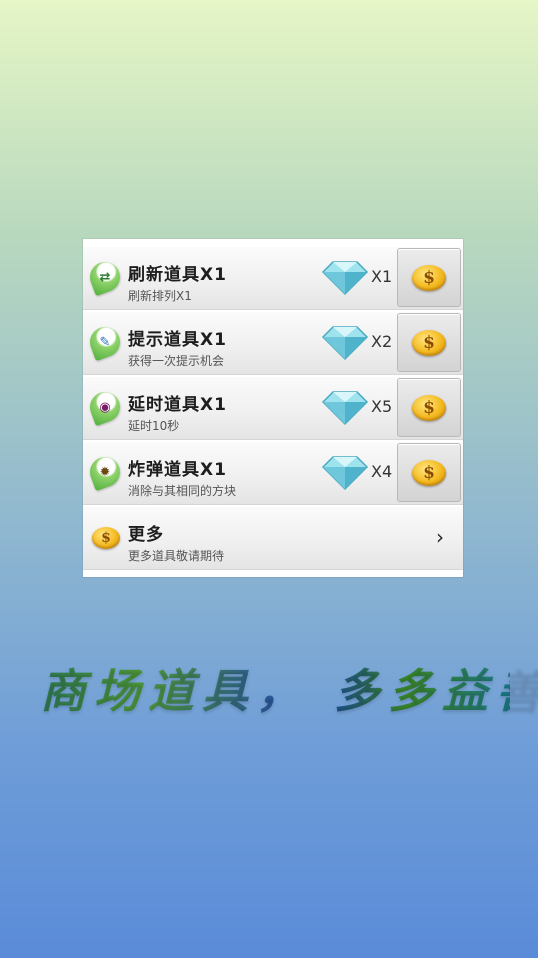 This screenshot has height=958, width=538. What do you see at coordinates (105, 277) in the screenshot?
I see `refresh-icon: ⇄` at bounding box center [105, 277].